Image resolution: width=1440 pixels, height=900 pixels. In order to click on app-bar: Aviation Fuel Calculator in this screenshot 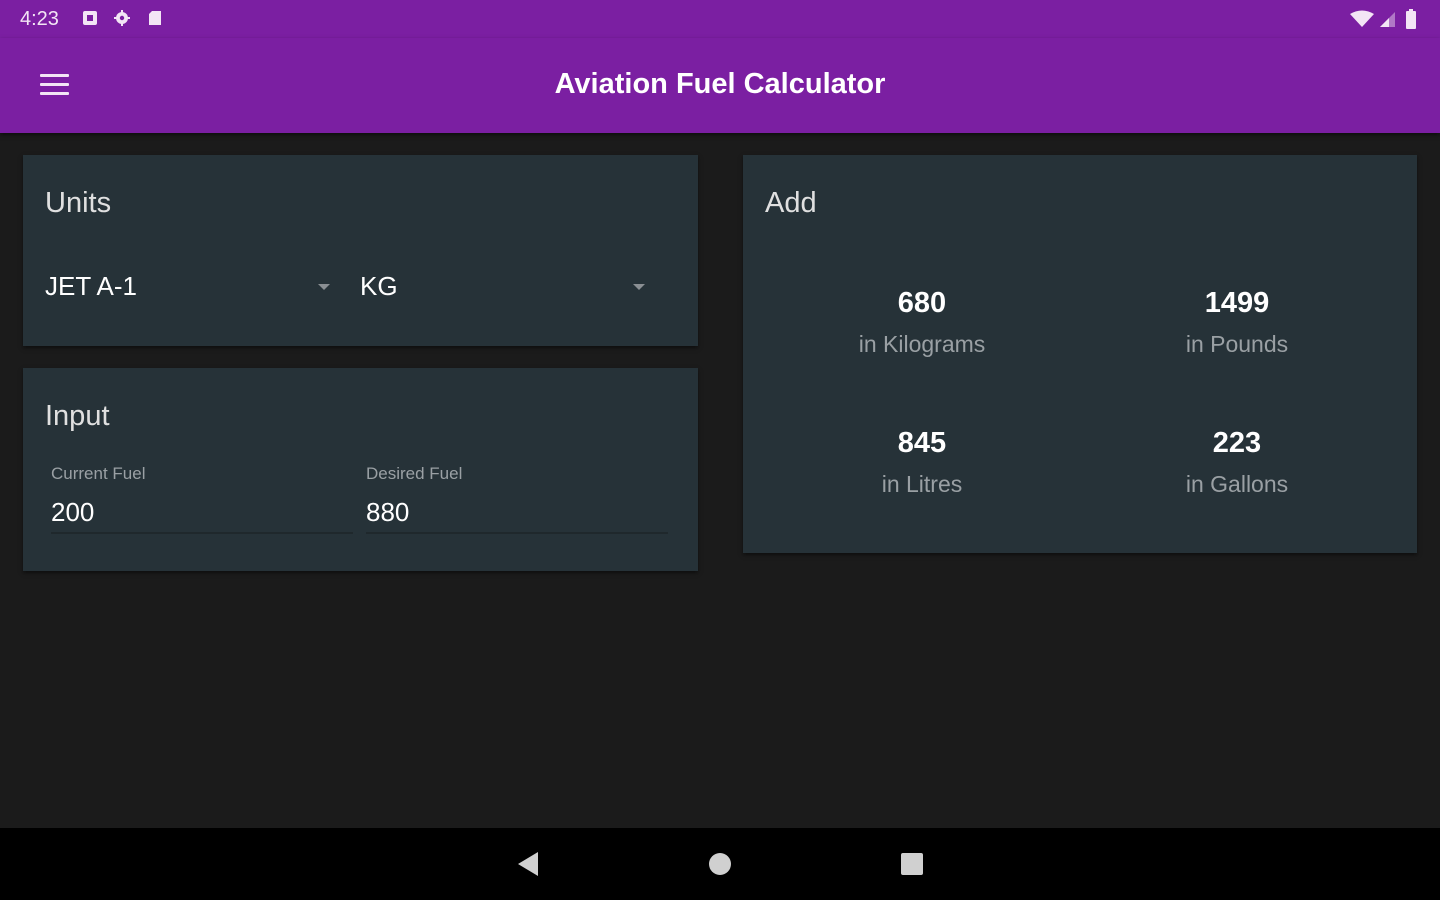, I will do `click(720, 85)`.